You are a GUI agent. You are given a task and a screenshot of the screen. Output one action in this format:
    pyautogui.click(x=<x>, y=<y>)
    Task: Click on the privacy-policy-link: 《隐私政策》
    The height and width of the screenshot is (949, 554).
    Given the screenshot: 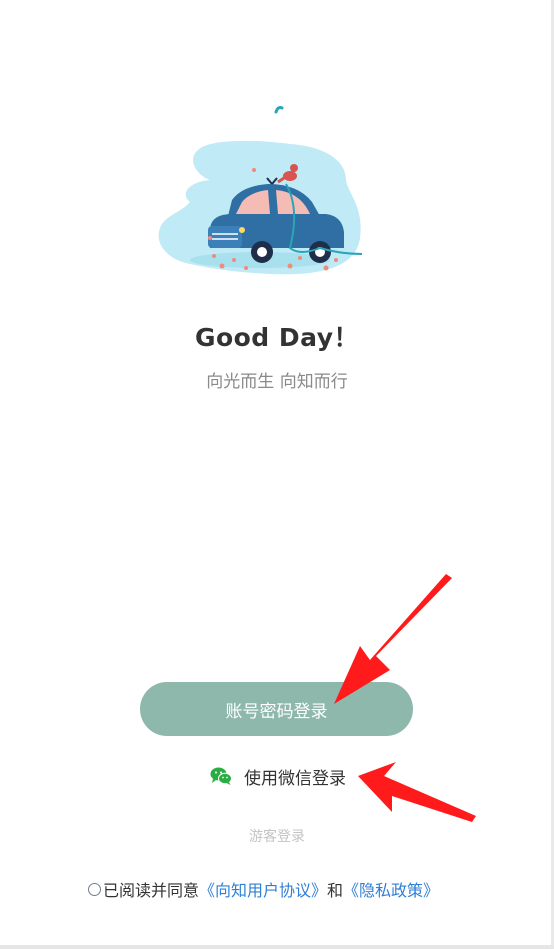 What is the action you would take?
    pyautogui.click(x=391, y=889)
    